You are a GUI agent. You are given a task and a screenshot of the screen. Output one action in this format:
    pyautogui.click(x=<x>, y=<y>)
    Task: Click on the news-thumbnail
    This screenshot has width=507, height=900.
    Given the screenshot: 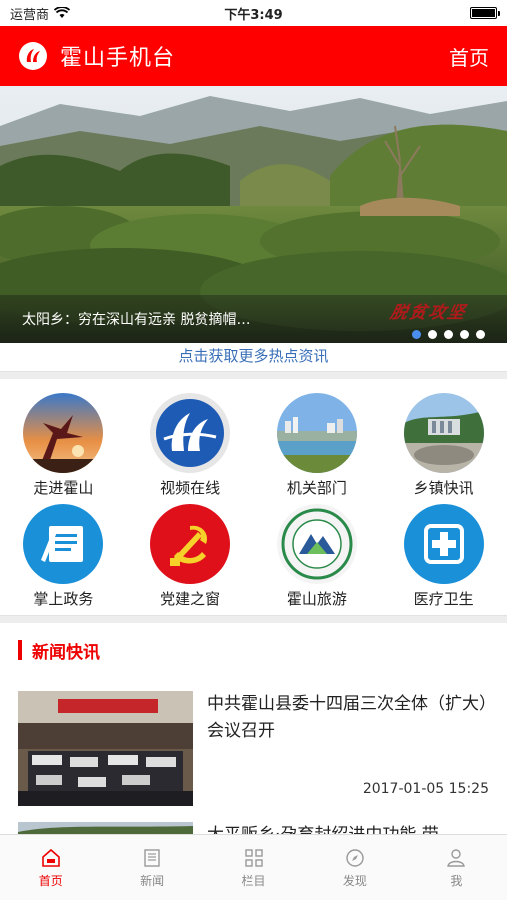 What is the action you would take?
    pyautogui.click(x=105, y=748)
    